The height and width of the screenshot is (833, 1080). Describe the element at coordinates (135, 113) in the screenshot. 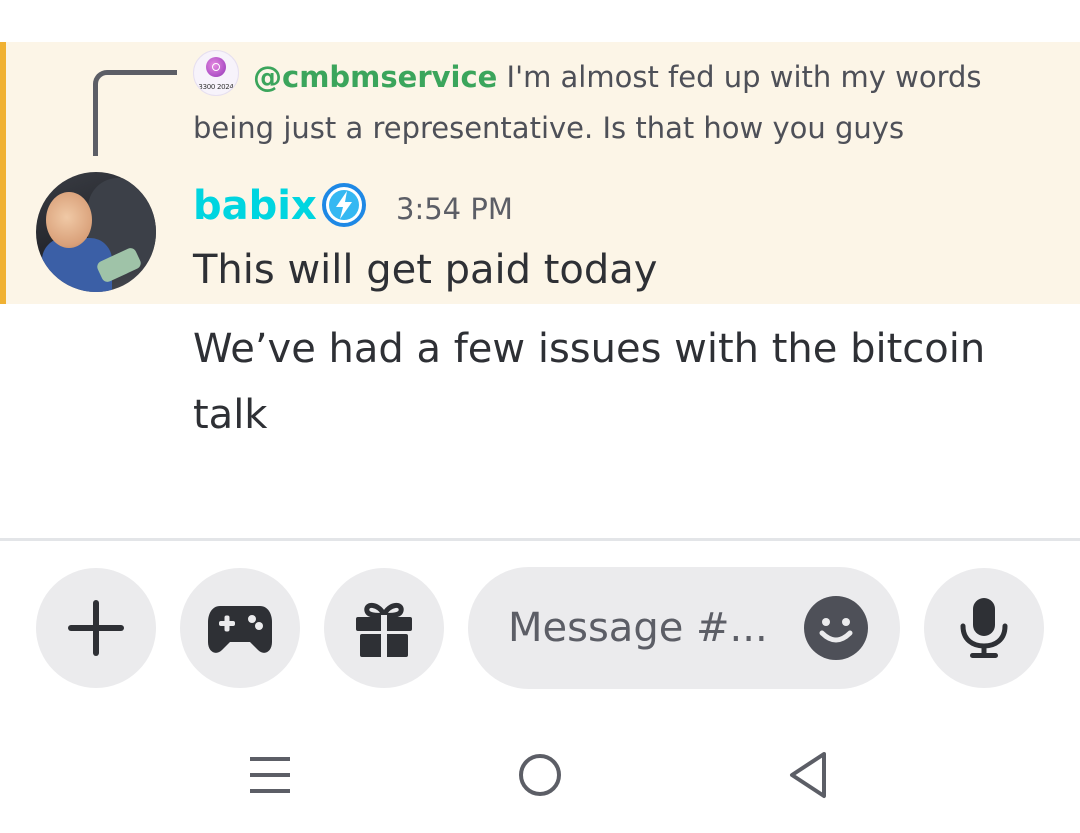

I see `reply-connector` at that location.